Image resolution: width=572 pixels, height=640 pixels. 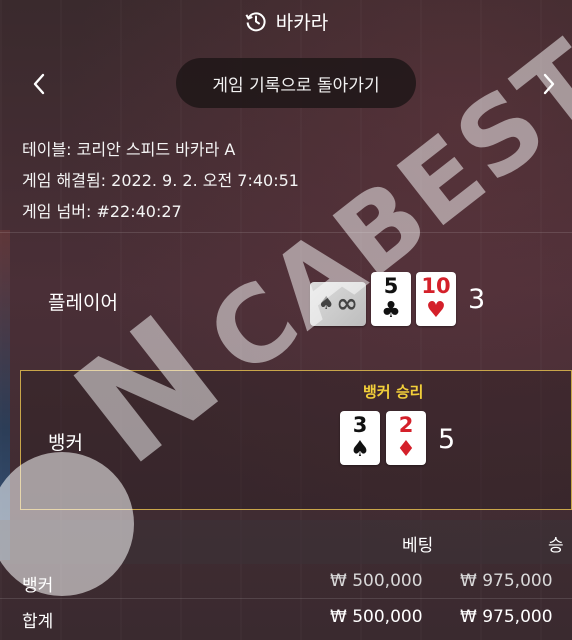 I want to click on player-score: 3, so click(x=477, y=299).